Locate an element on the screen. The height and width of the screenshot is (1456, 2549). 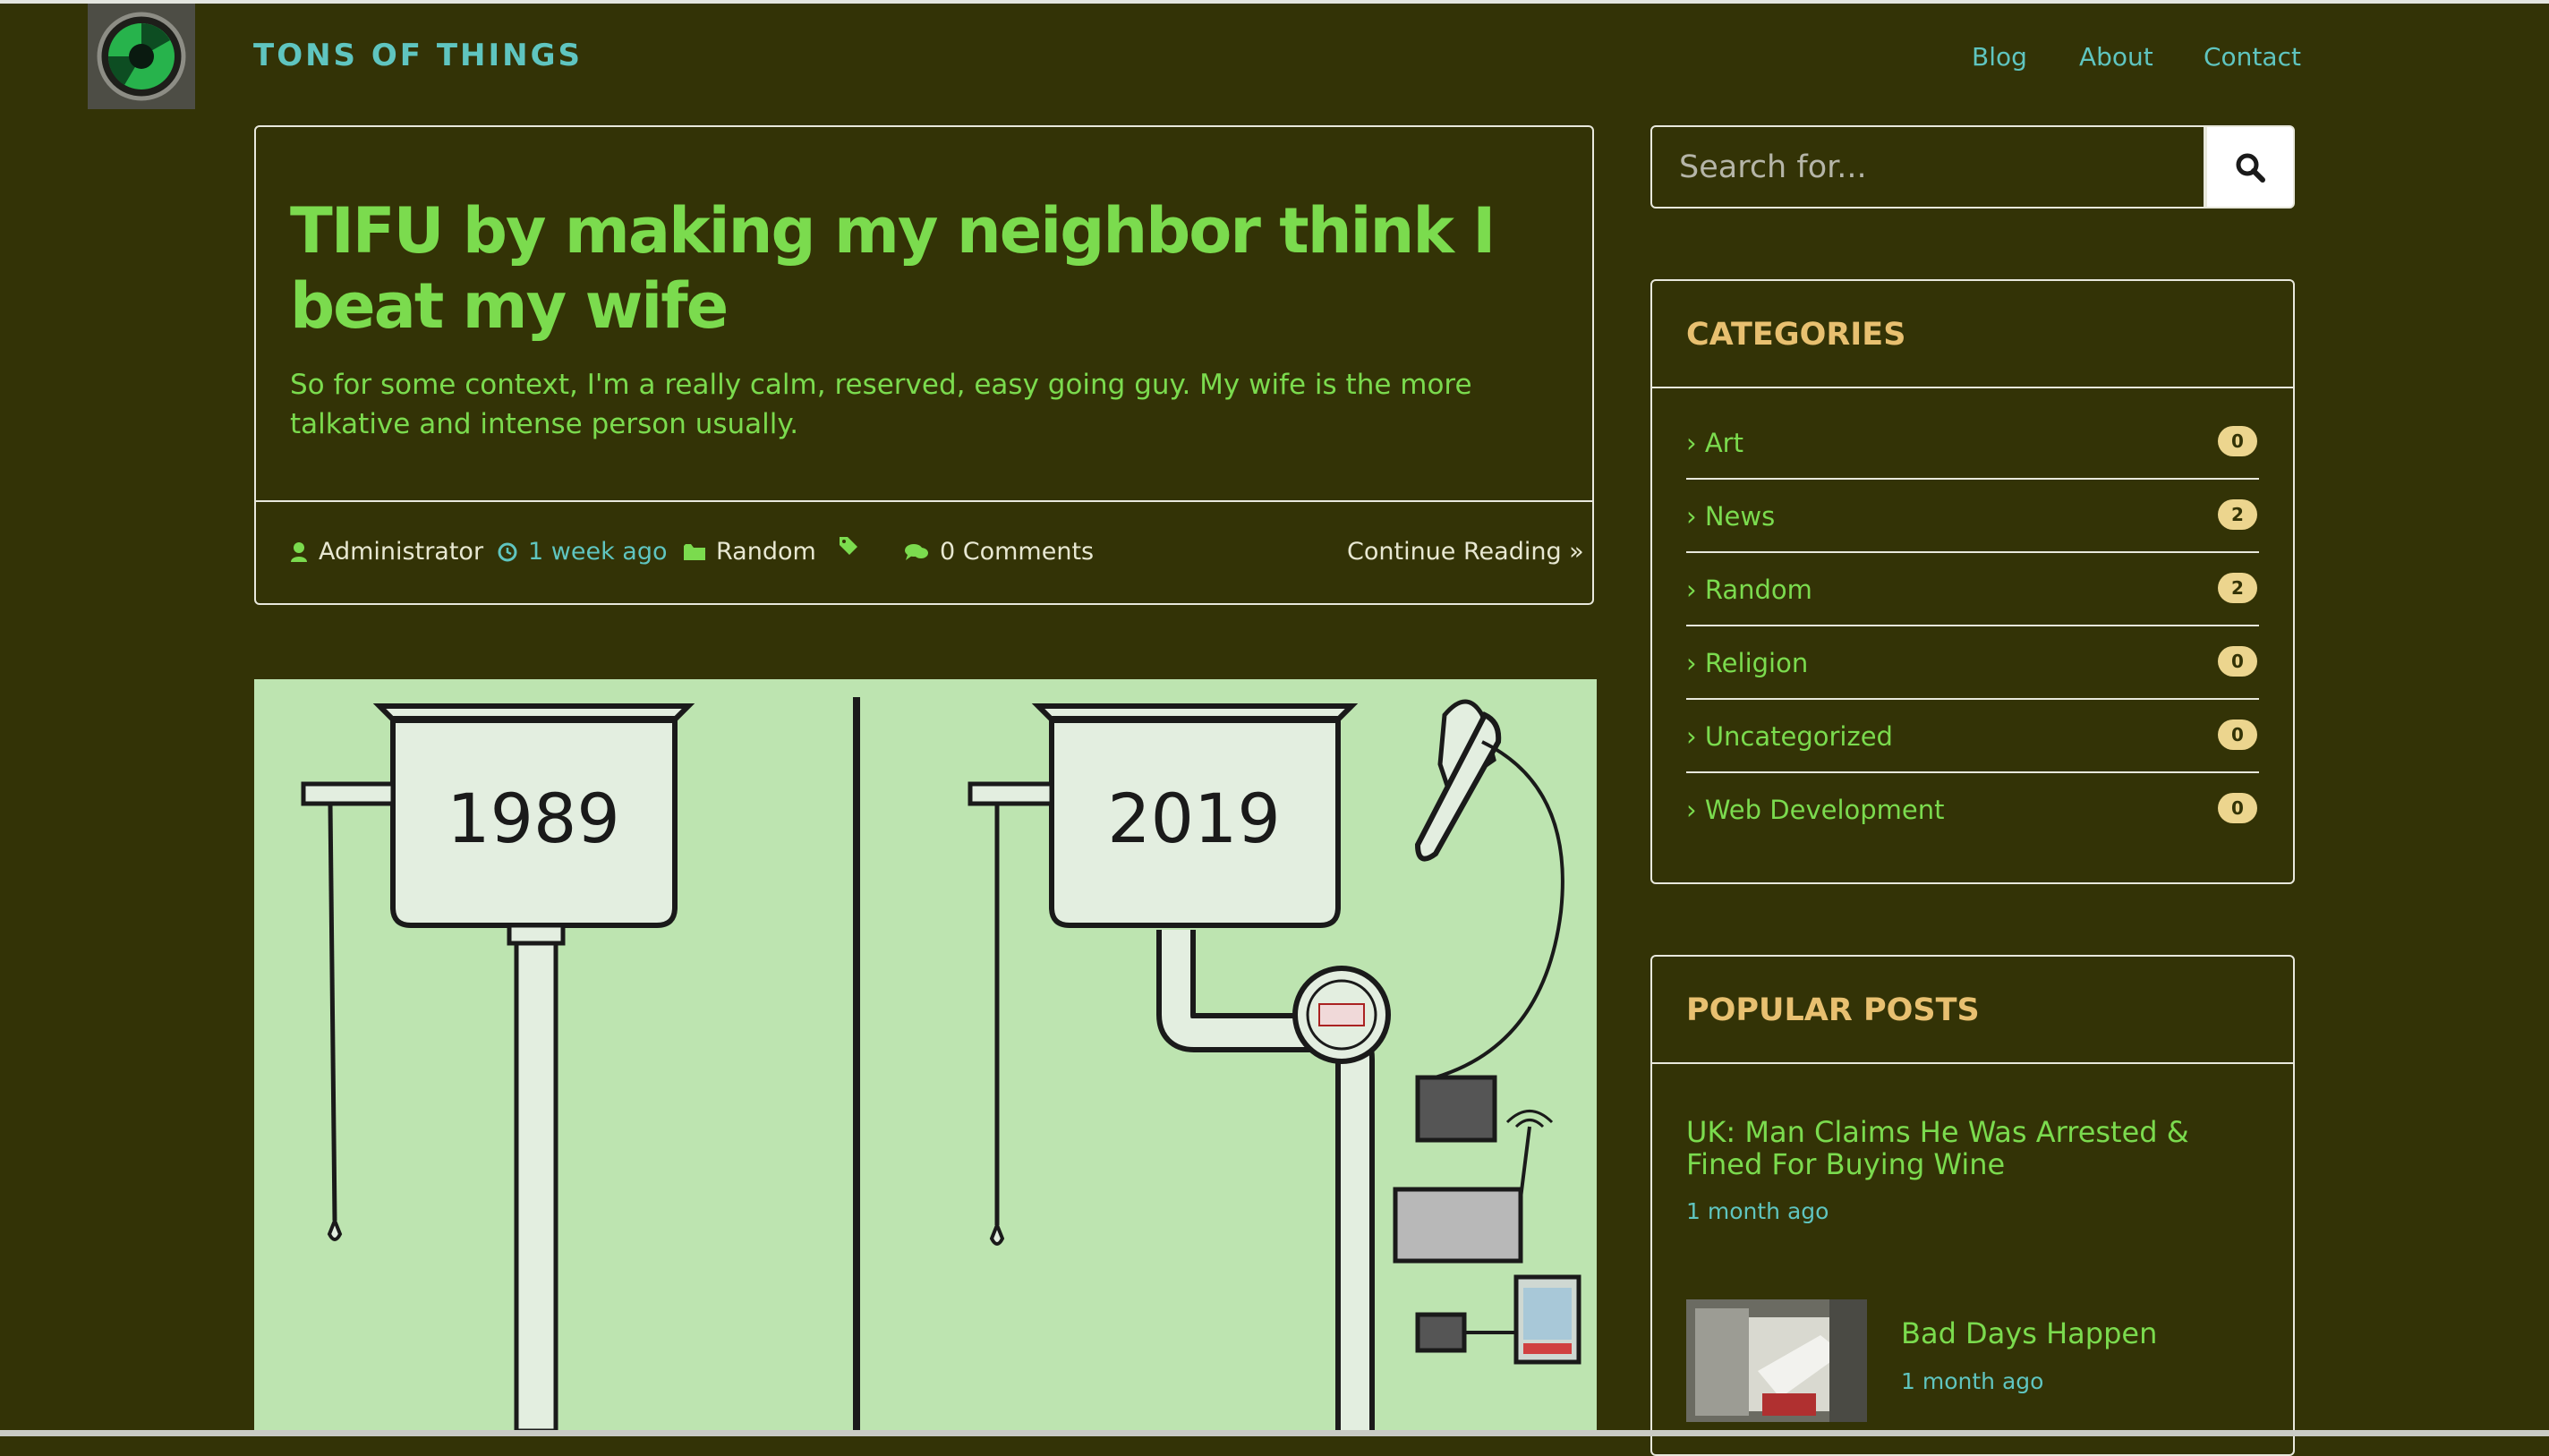
continue-reading-link: Continue Reading » is located at coordinates (1465, 552).